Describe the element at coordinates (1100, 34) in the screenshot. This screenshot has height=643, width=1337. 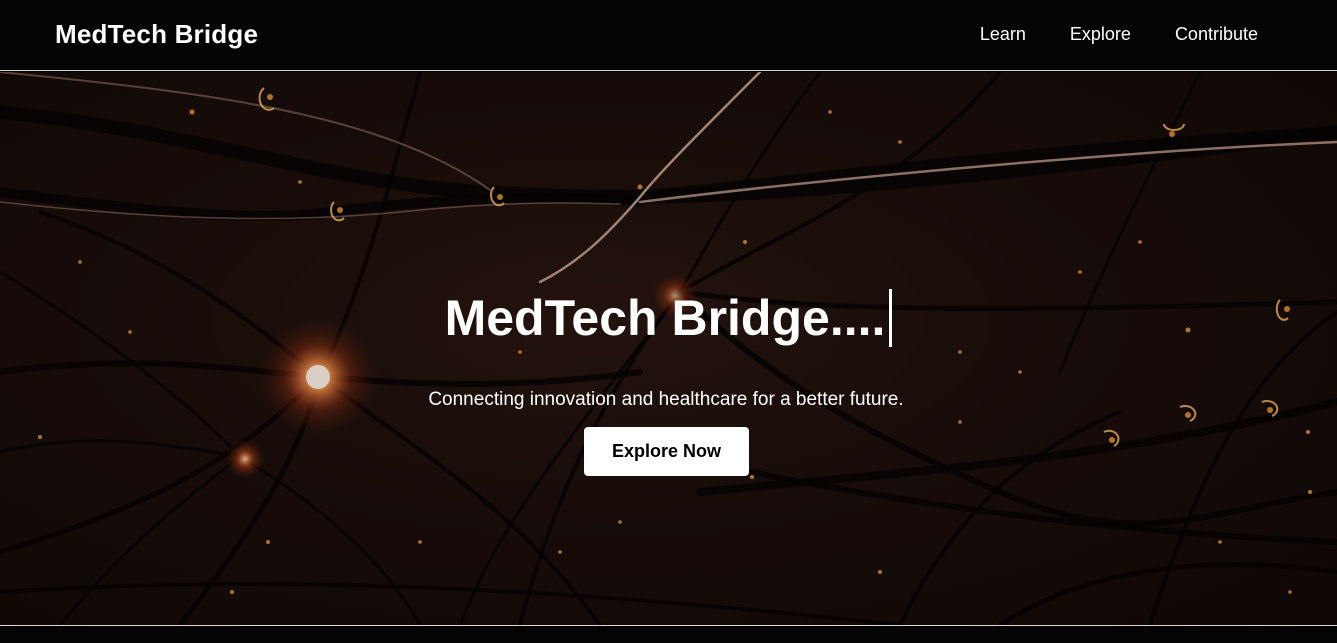
I see `nav-link-explore: Explore` at that location.